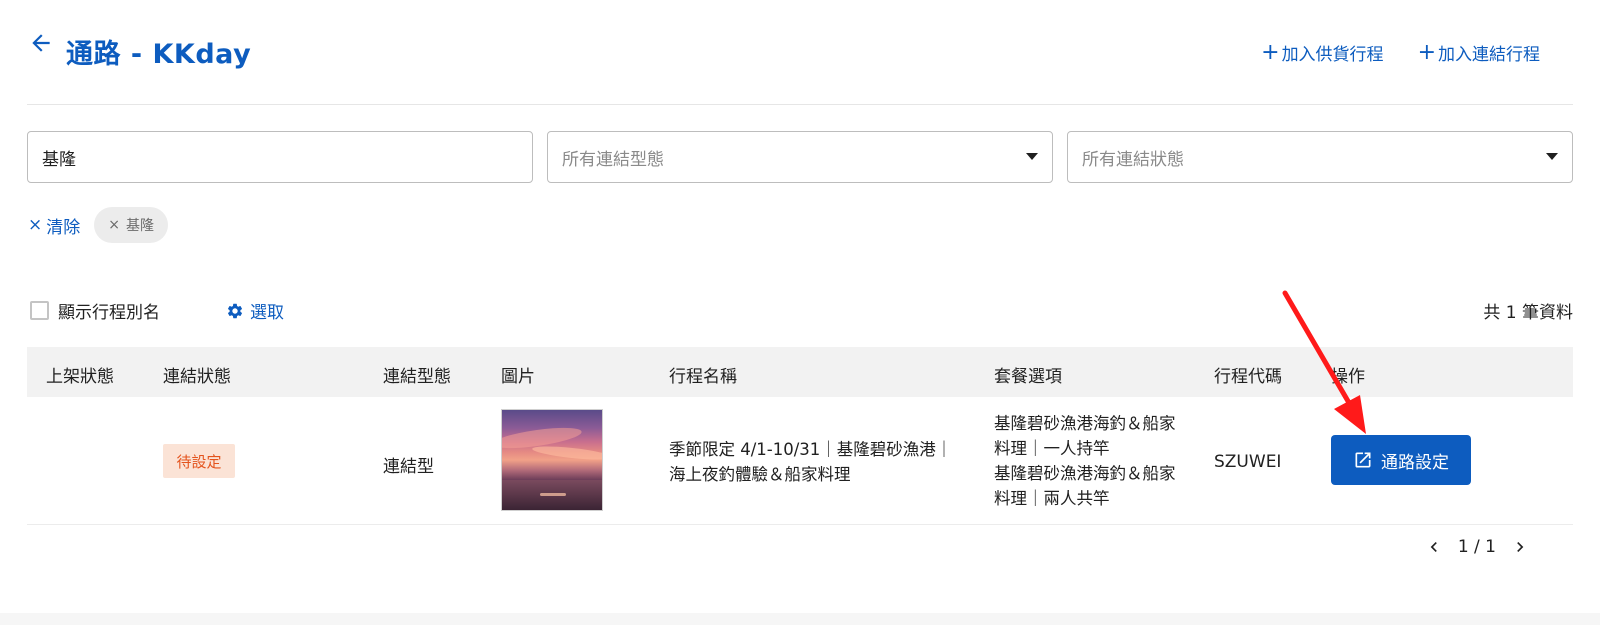  I want to click on header-package-options: 套餐選項, so click(1028, 377).